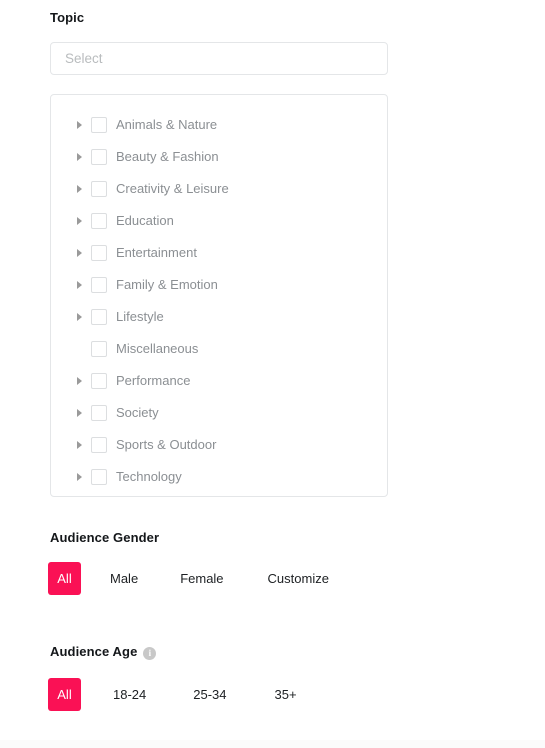  What do you see at coordinates (156, 252) in the screenshot?
I see `topic-item-label: Entertainment` at bounding box center [156, 252].